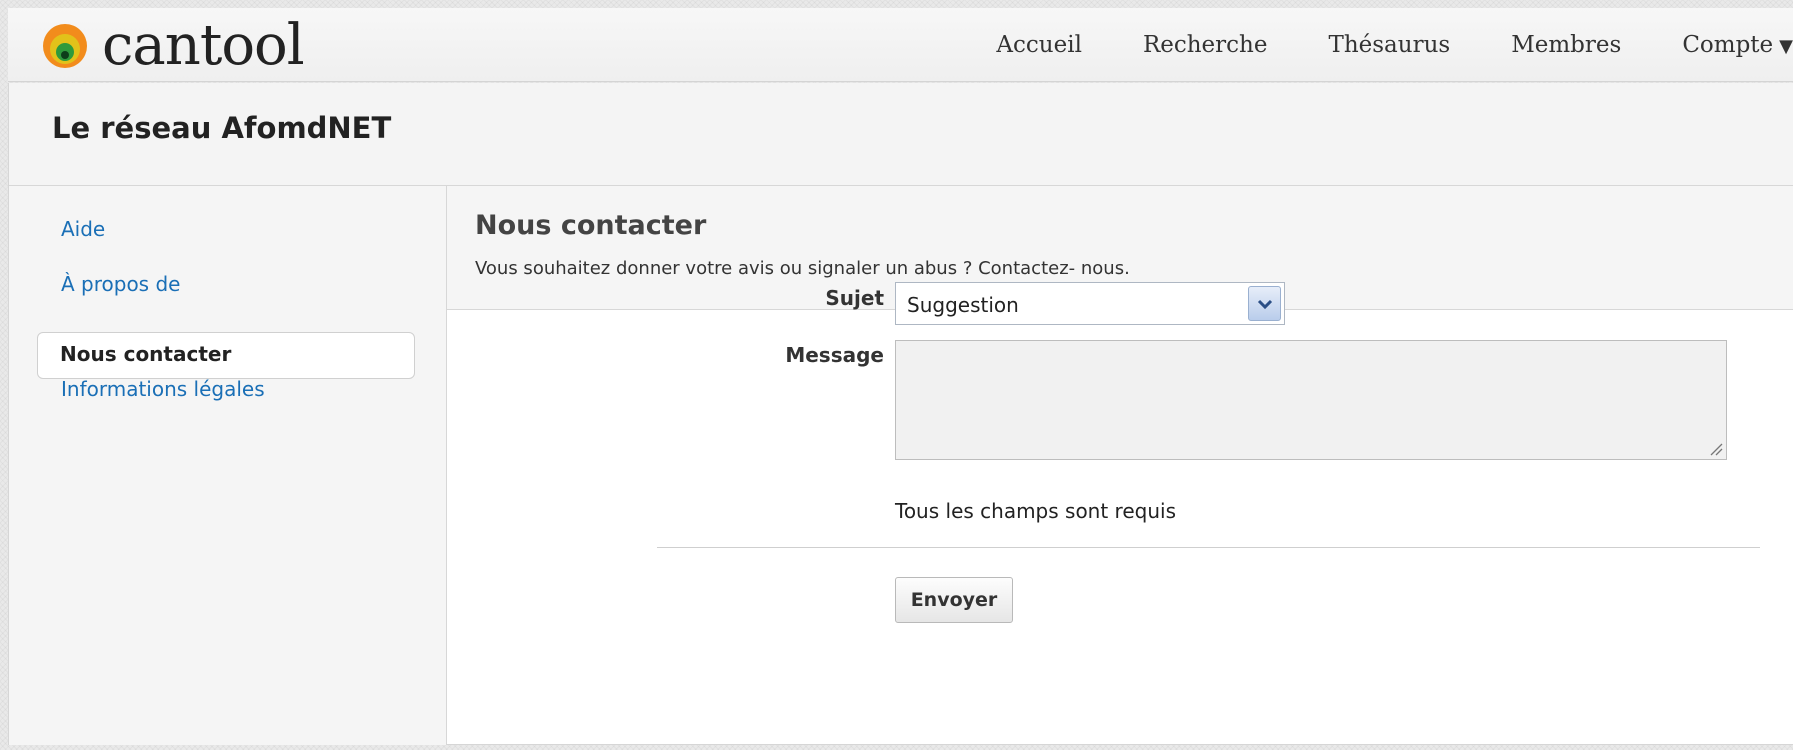 The width and height of the screenshot is (1793, 750). What do you see at coordinates (120, 284) in the screenshot?
I see `sidebar-item-a-propos: À propos de` at bounding box center [120, 284].